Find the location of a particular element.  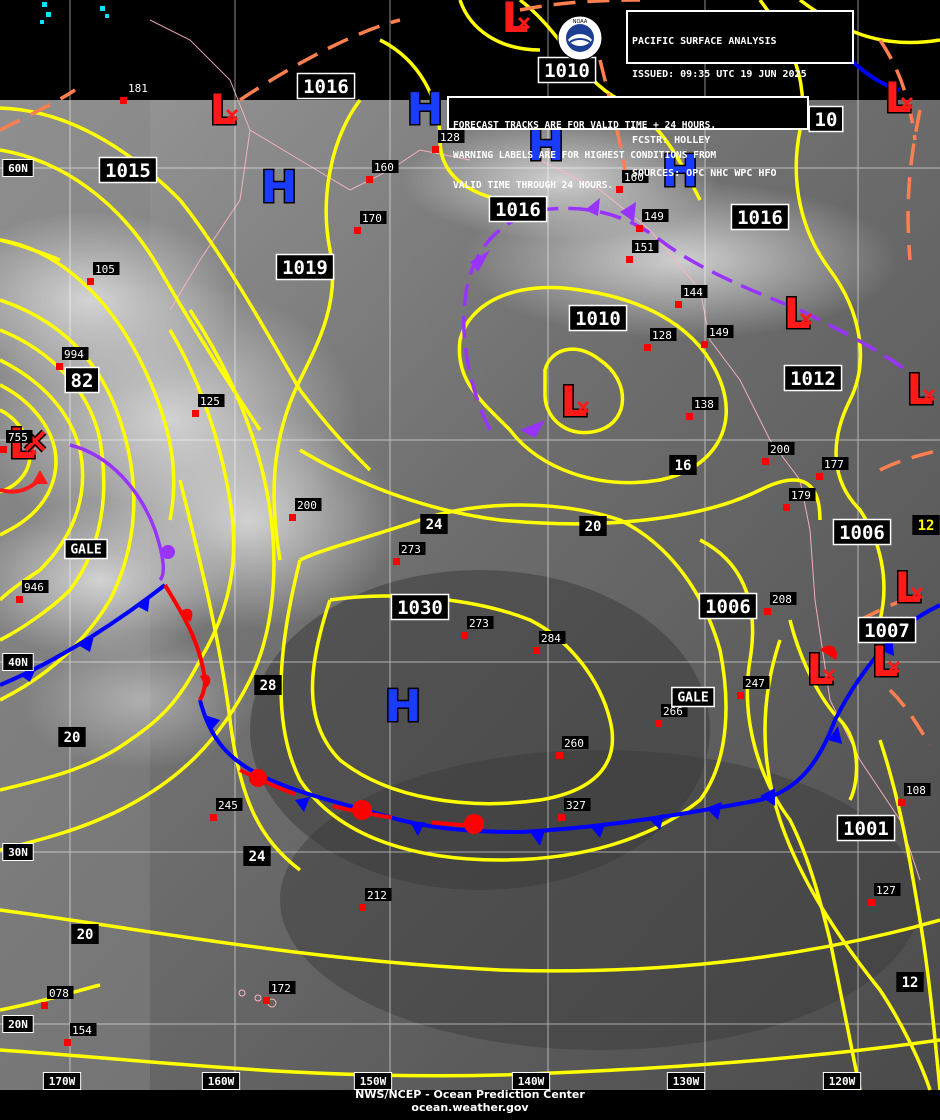

longitude-label: 170W is located at coordinates (62, 1081).